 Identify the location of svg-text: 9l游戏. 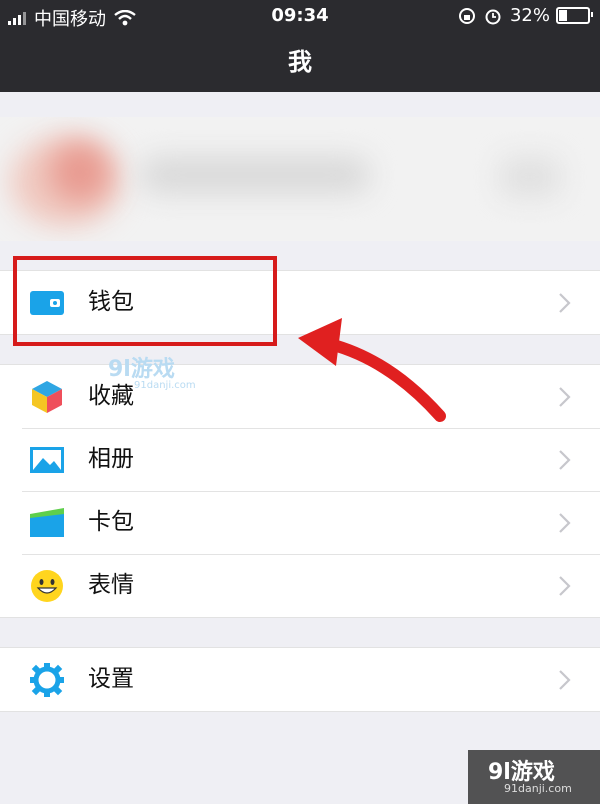
(141, 369).